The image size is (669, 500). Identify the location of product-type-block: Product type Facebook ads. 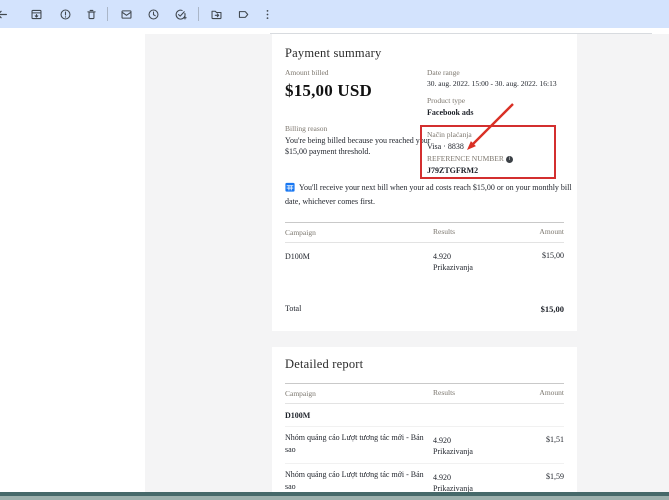
(498, 107).